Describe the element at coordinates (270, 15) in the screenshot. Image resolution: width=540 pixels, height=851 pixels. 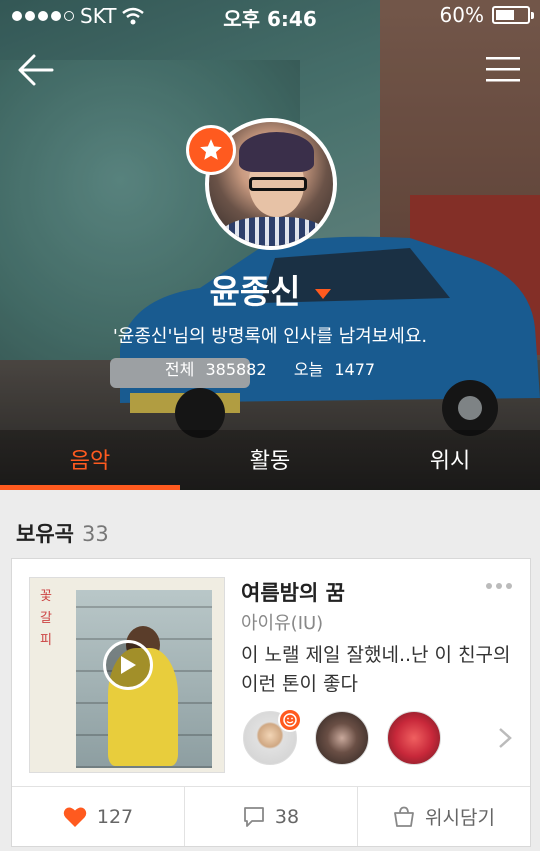
I see `status-bar: SKT 오후 6:46 60%` at that location.